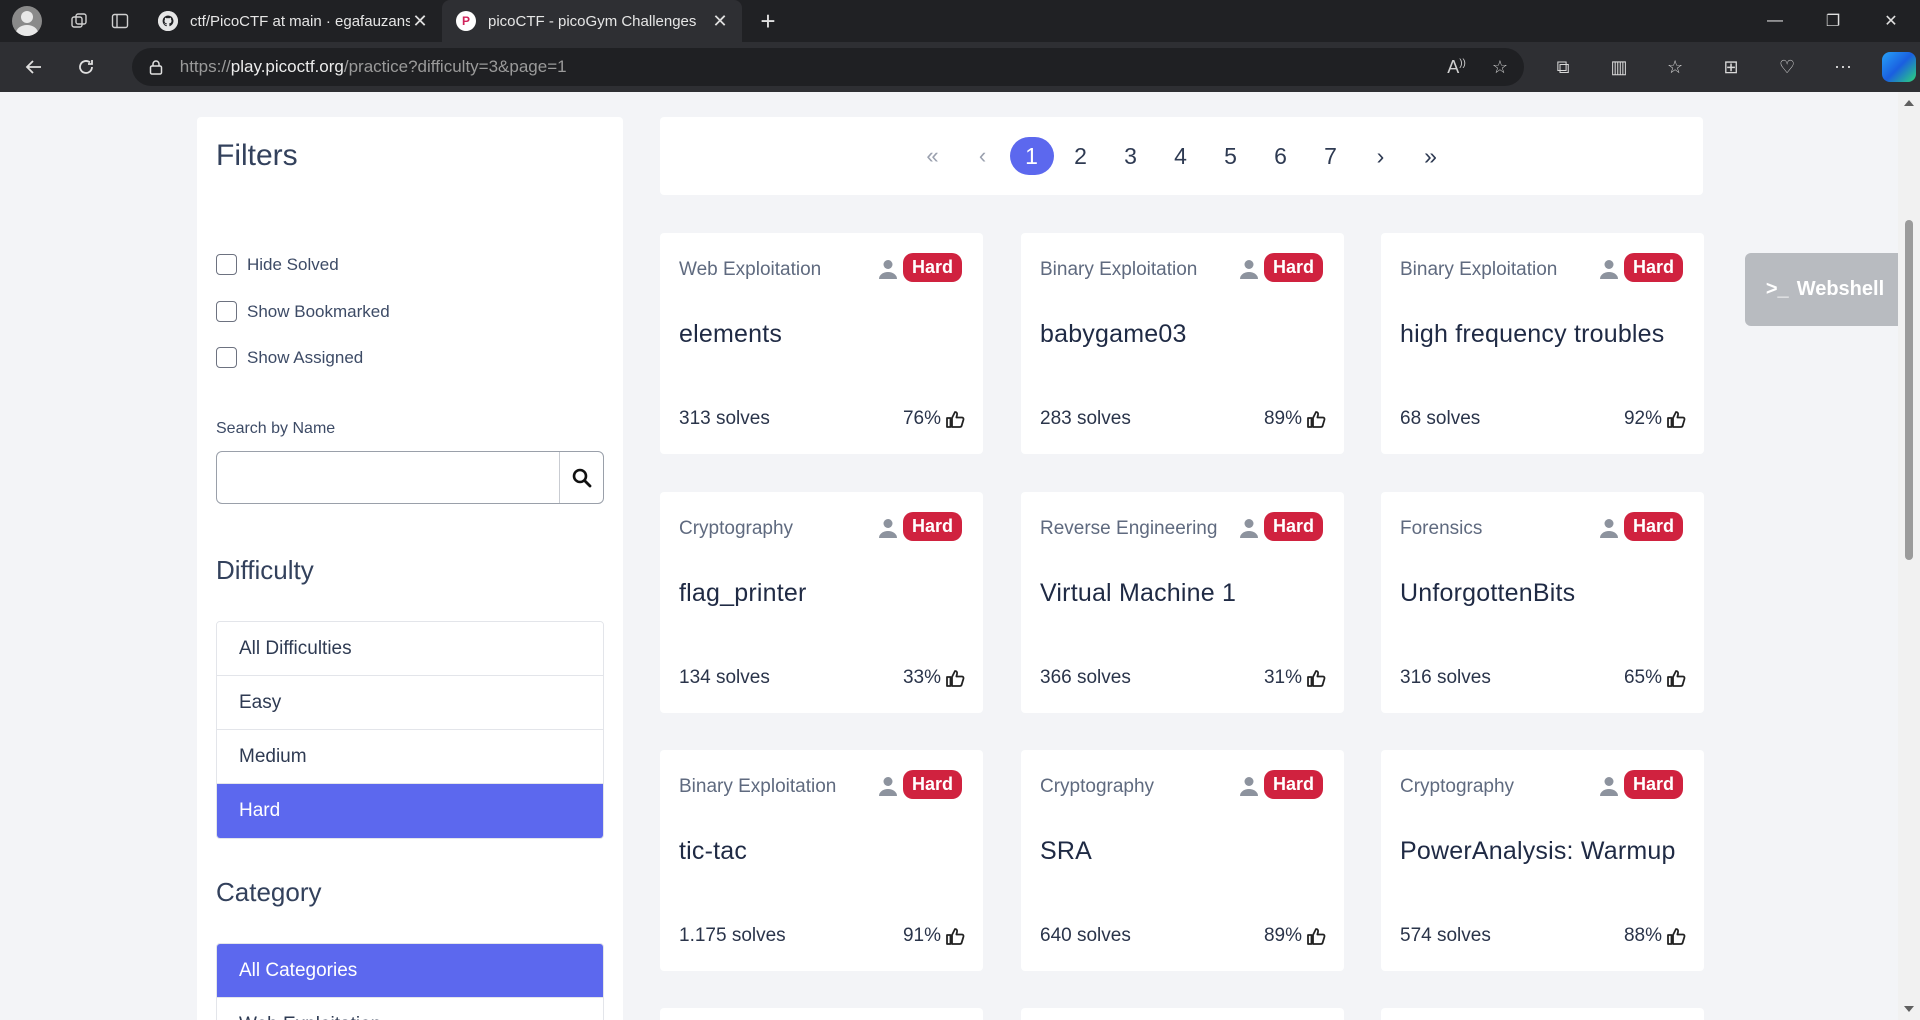 This screenshot has height=1020, width=1920. I want to click on rating-value: 91%, so click(921, 935).